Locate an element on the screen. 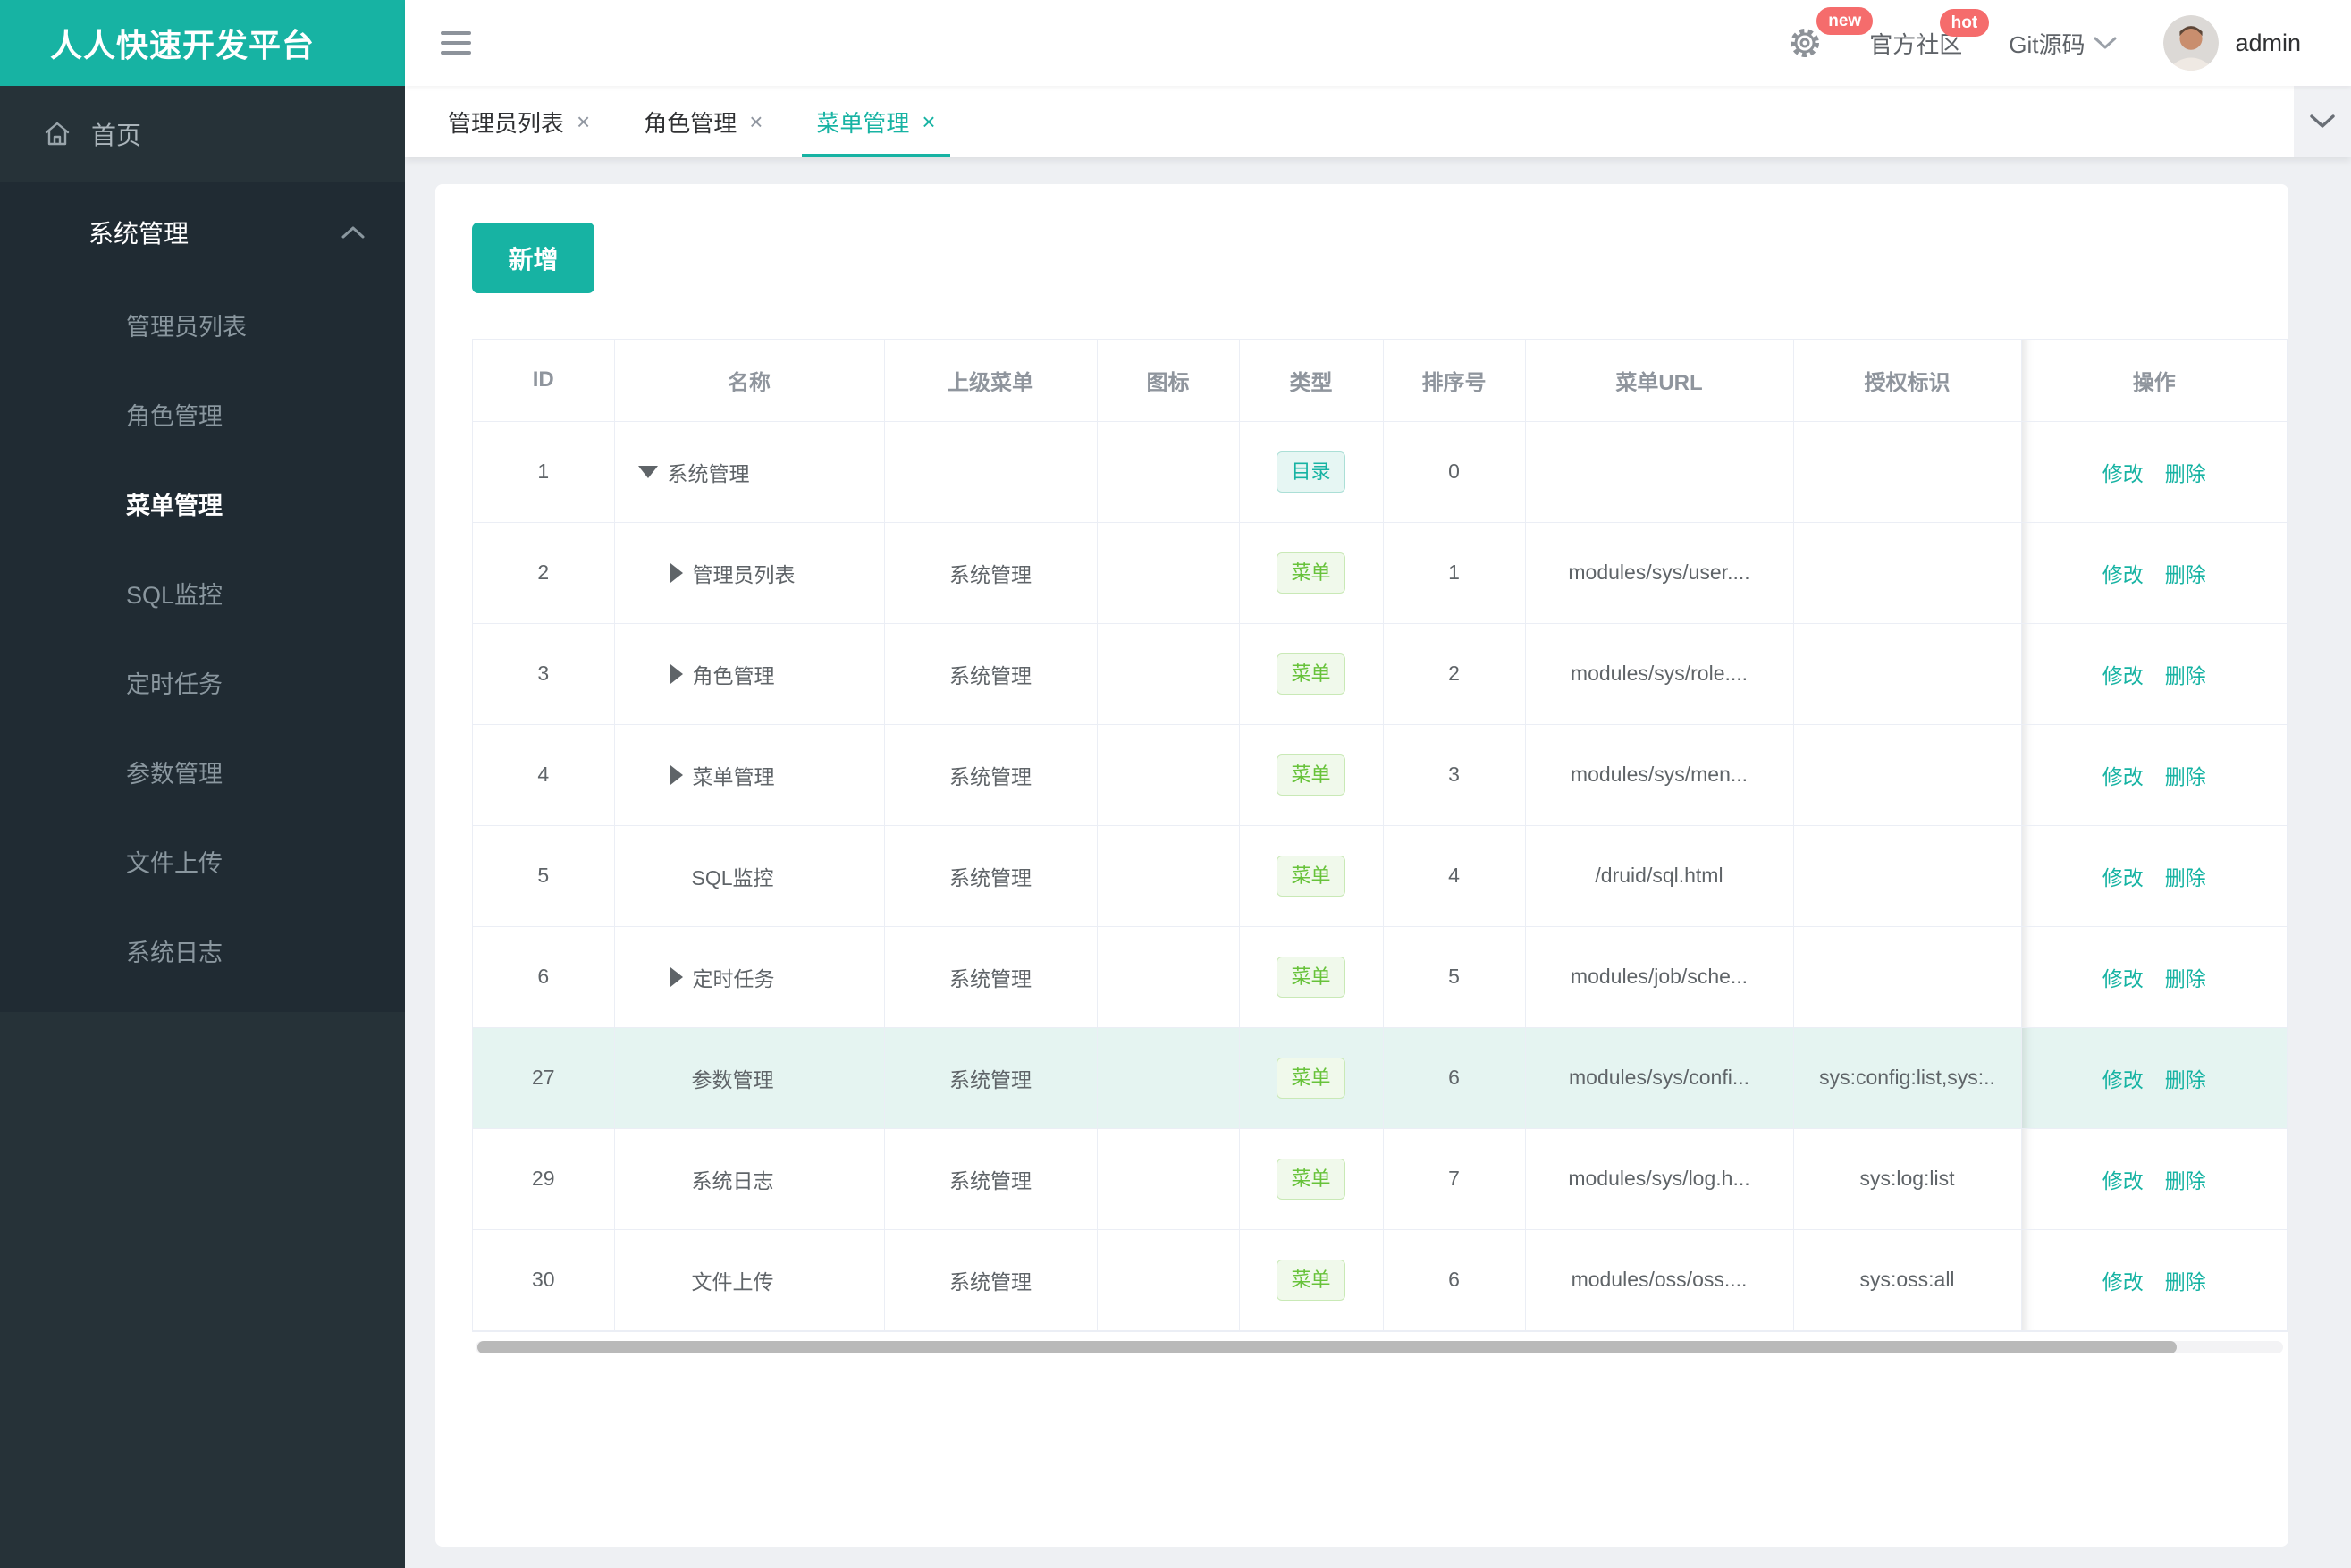  tree-name: 文件上传 is located at coordinates (749, 1280).